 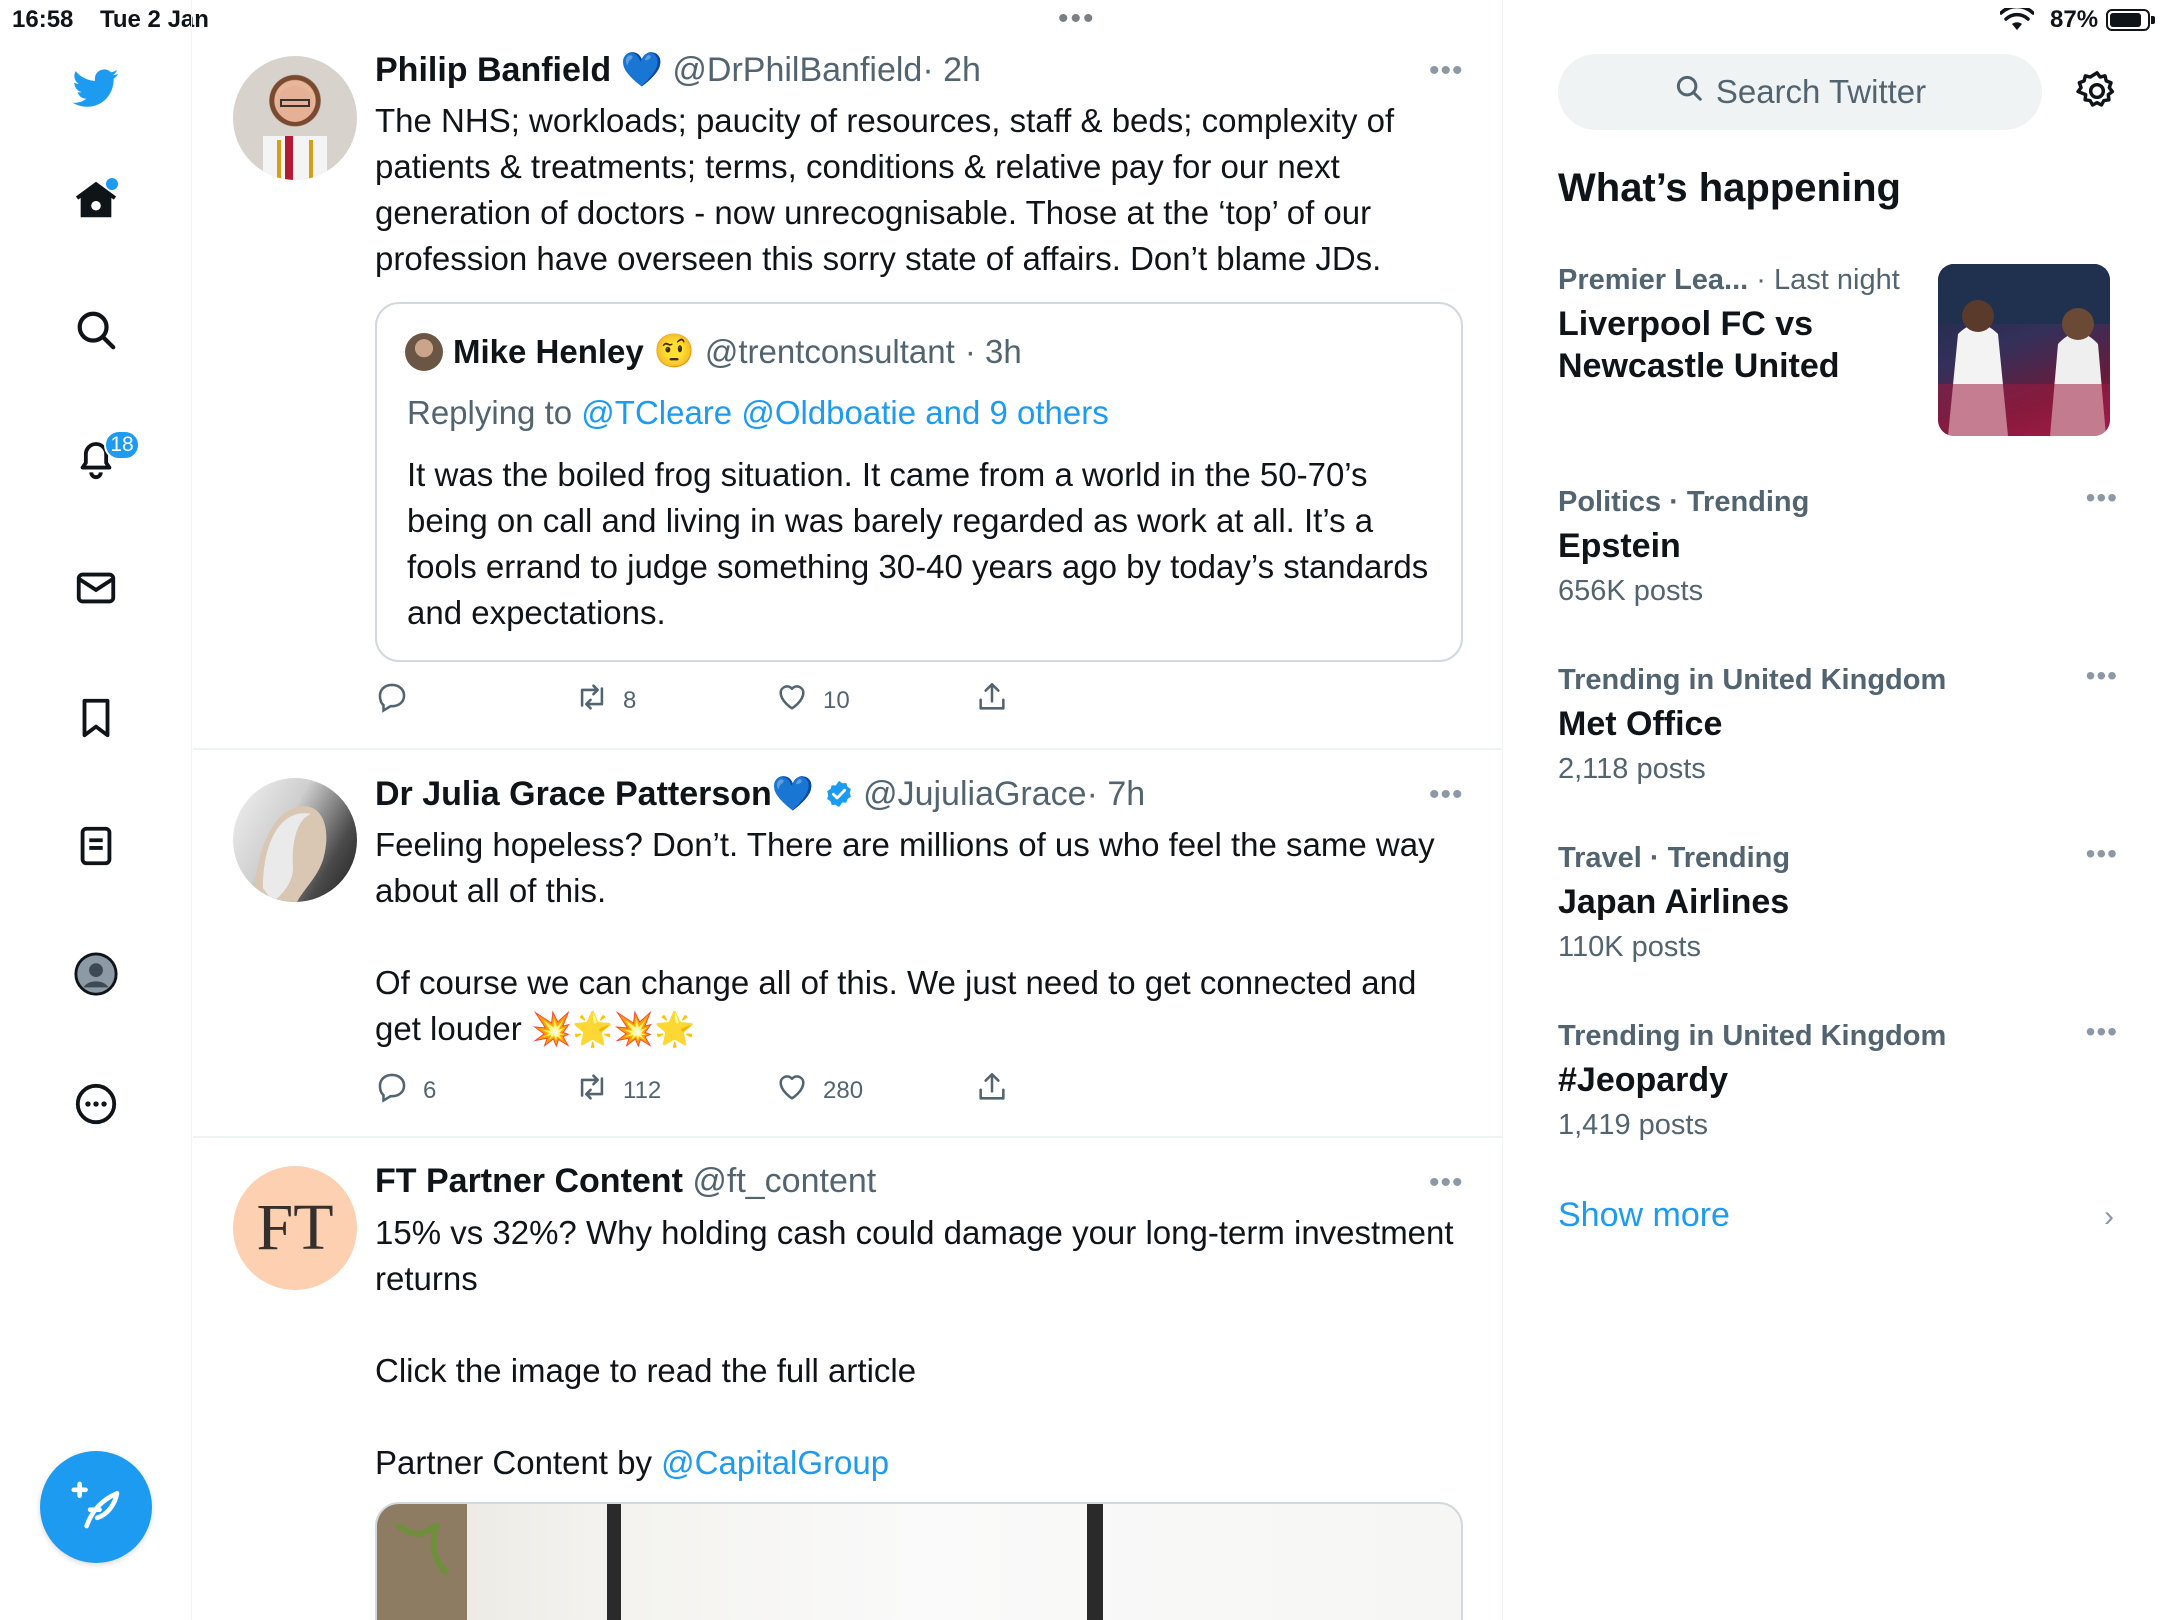 What do you see at coordinates (829, 351) in the screenshot?
I see `quoted-author-handle: @trentconsultant` at bounding box center [829, 351].